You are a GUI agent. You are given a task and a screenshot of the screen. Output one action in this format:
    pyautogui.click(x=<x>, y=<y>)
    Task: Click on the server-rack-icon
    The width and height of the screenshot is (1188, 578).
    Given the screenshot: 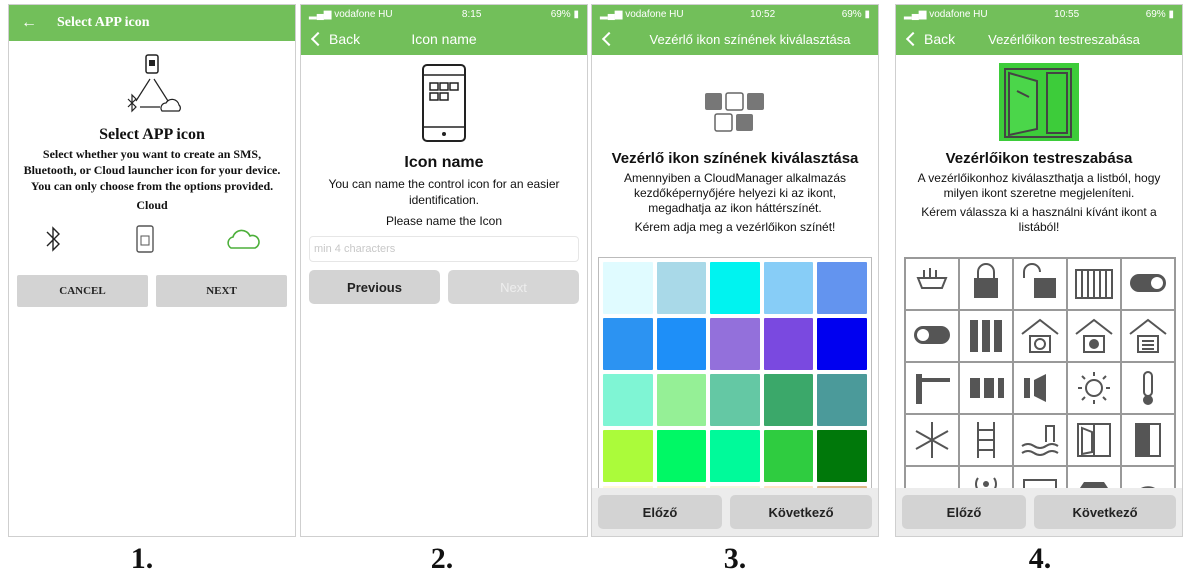 What is the action you would take?
    pyautogui.click(x=986, y=336)
    